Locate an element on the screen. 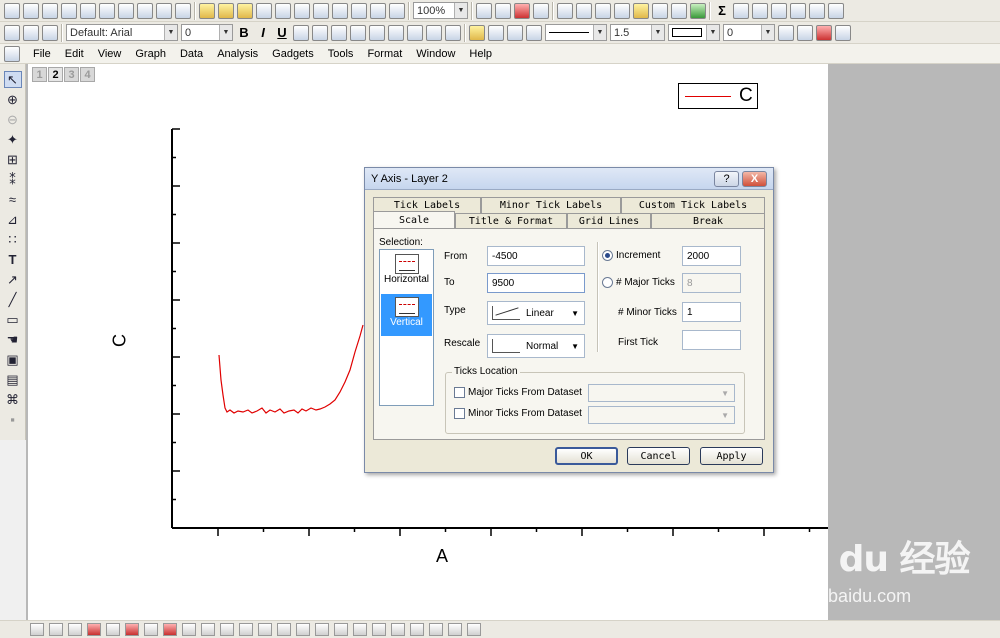 The image size is (1000, 638). major-from-dataset-label: Major Ticks From Dataset is located at coordinates (525, 392).